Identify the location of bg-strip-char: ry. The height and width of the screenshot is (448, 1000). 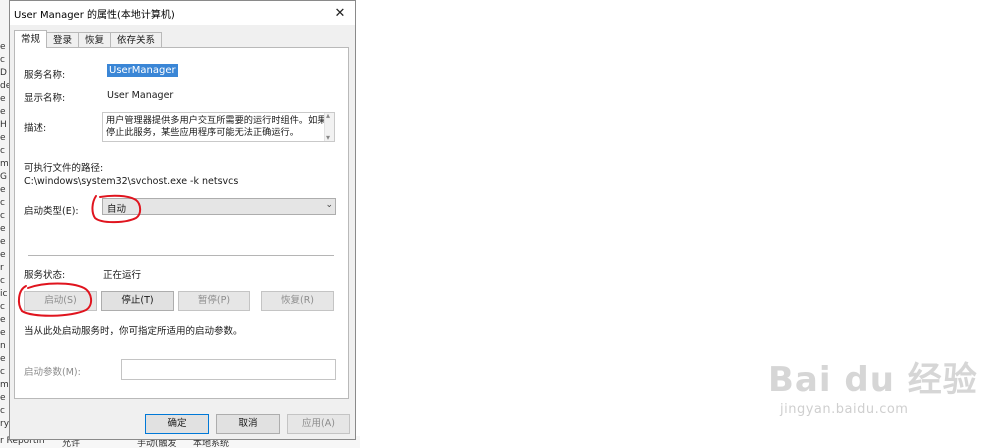
(5, 424).